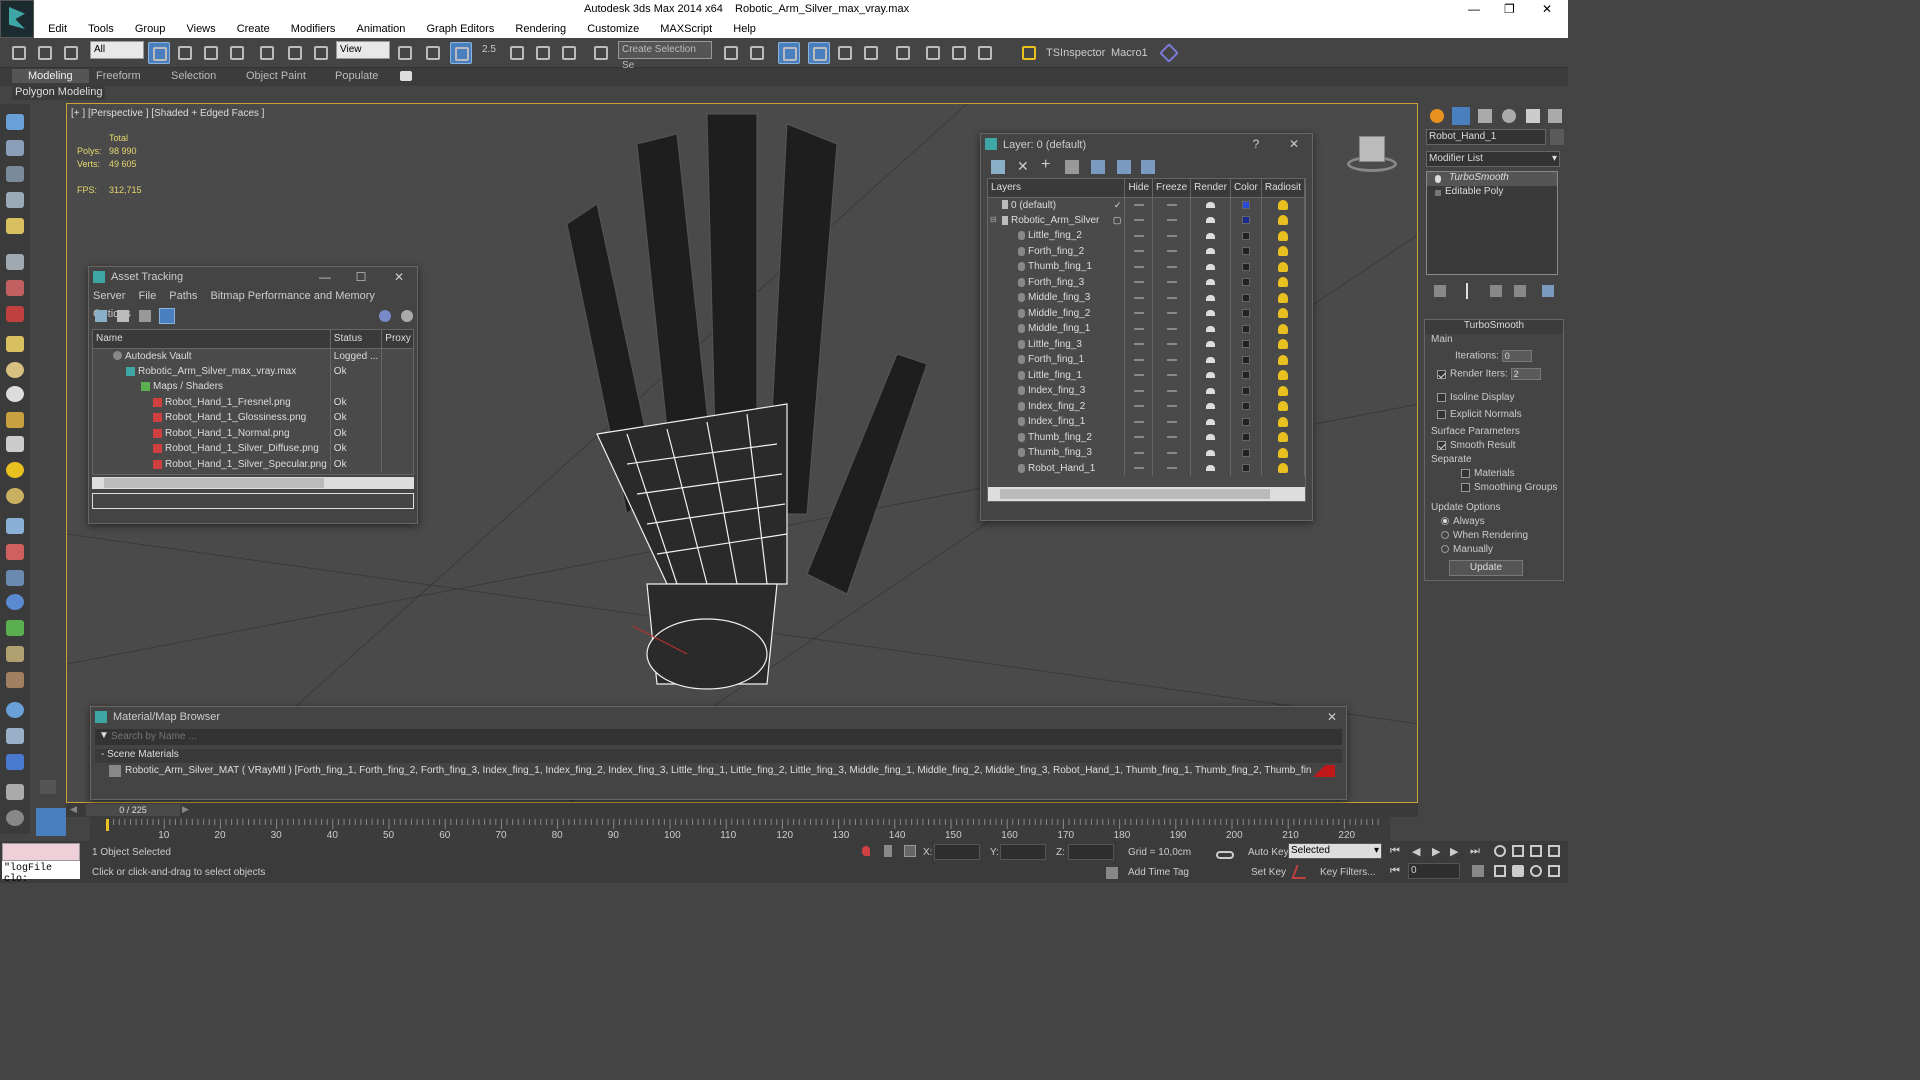  I want to click on path-field, so click(253, 501).